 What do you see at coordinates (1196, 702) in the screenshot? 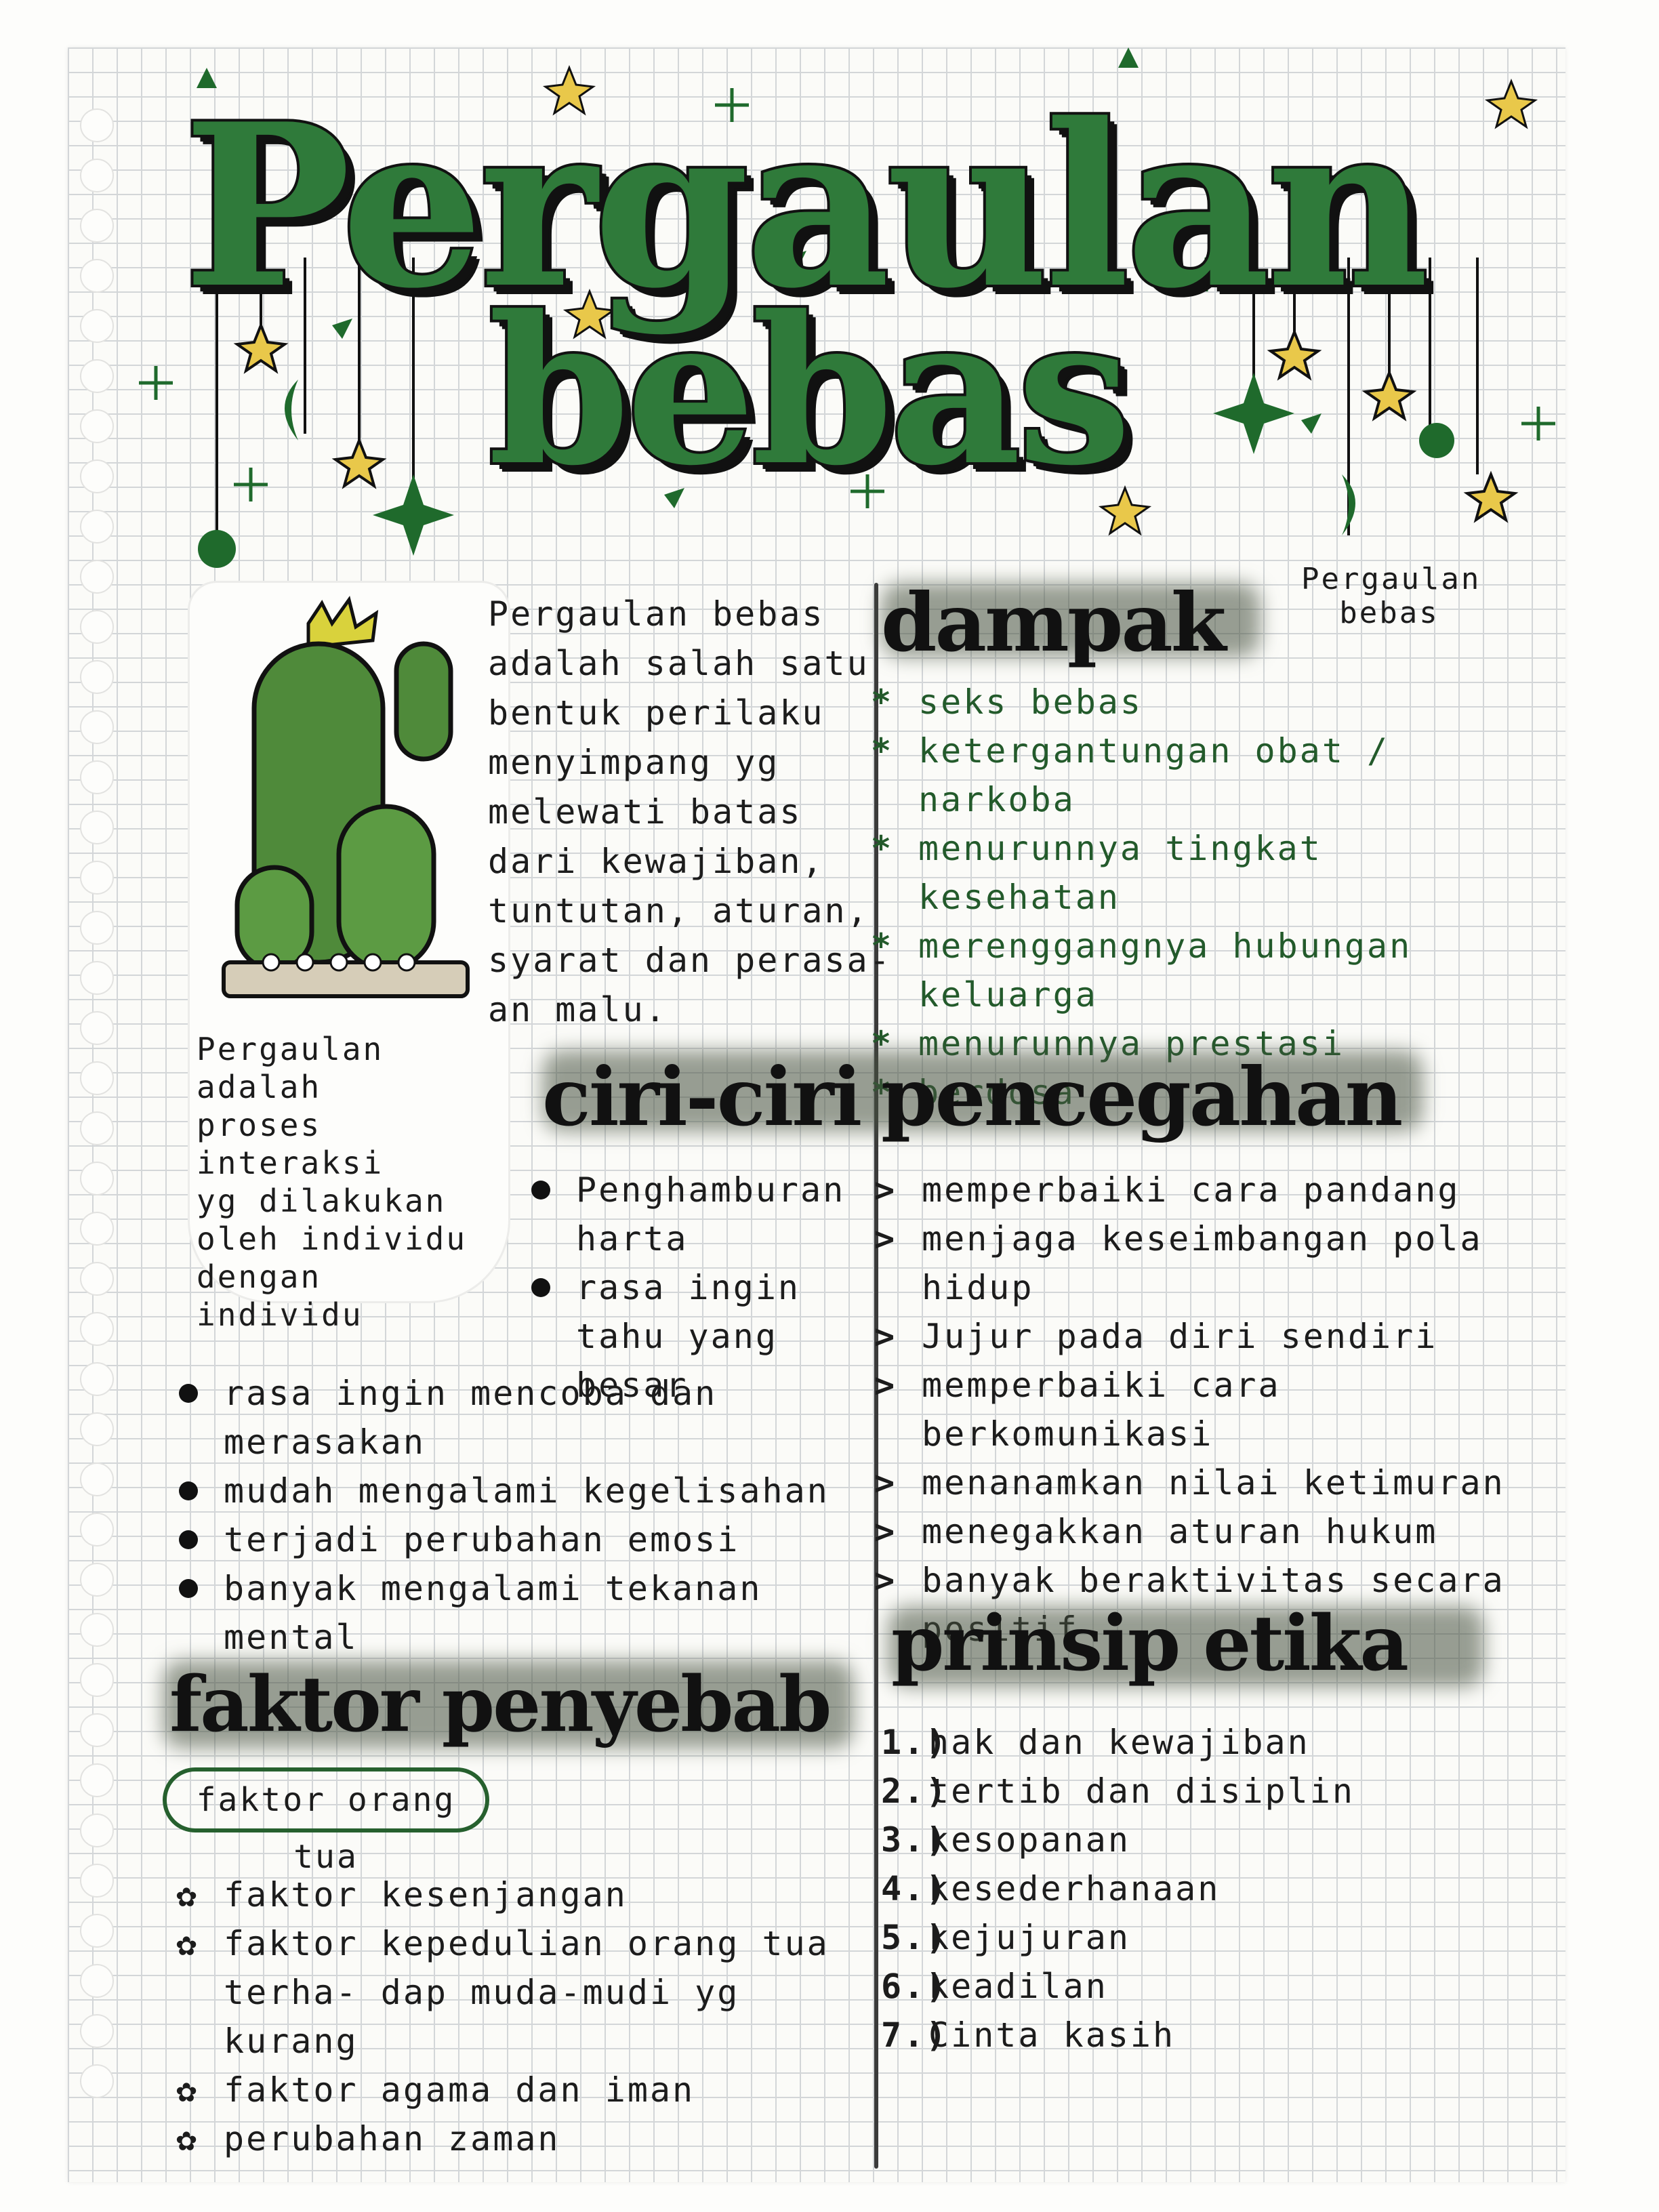
I see `list-item: * seks bebas` at bounding box center [1196, 702].